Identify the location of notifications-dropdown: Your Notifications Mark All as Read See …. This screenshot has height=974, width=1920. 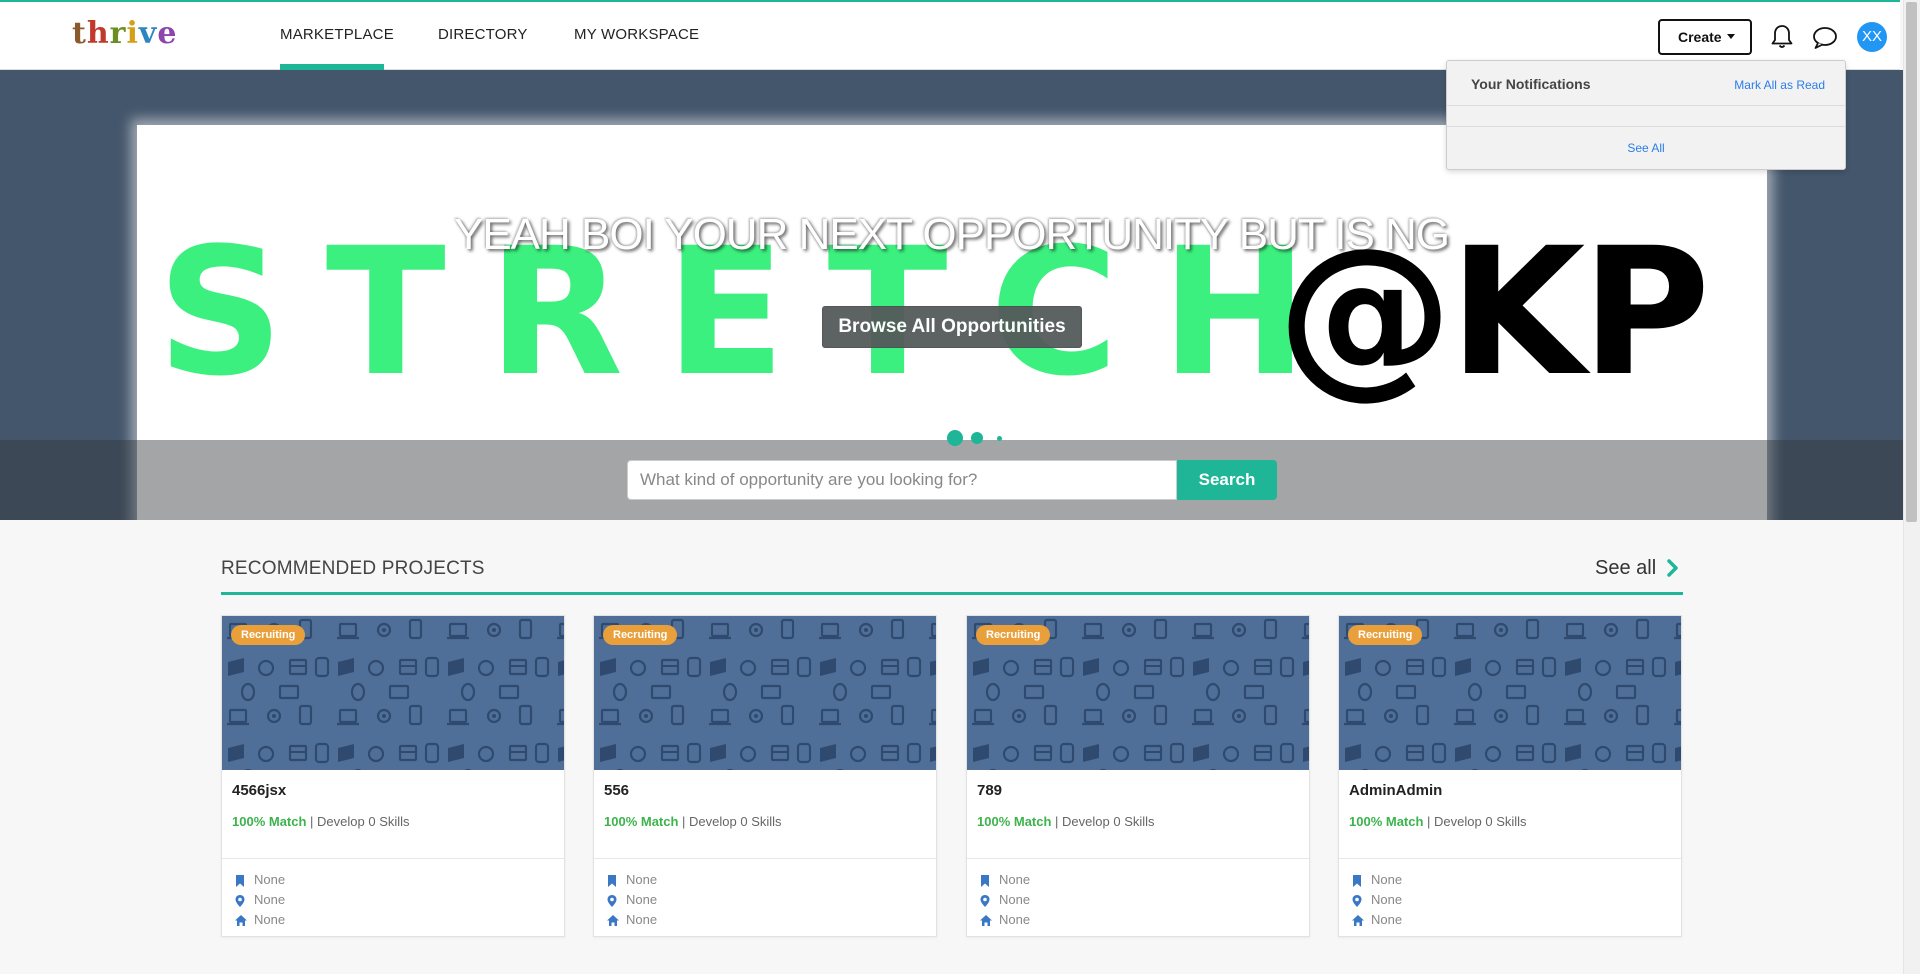
(1646, 115).